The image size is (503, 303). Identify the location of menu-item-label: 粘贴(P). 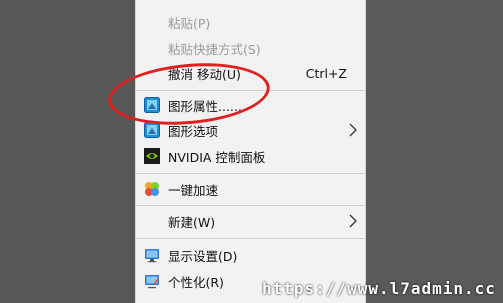
(189, 23).